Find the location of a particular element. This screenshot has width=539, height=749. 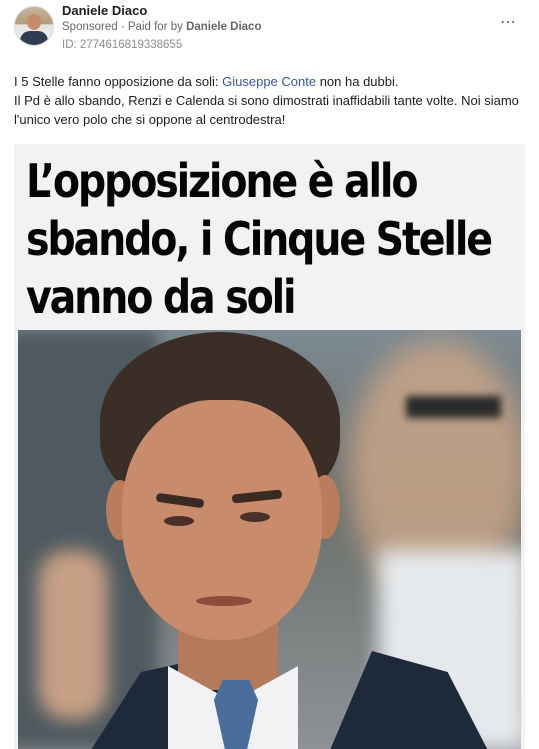

headline-line-3: vanno da soli is located at coordinates (161, 297).